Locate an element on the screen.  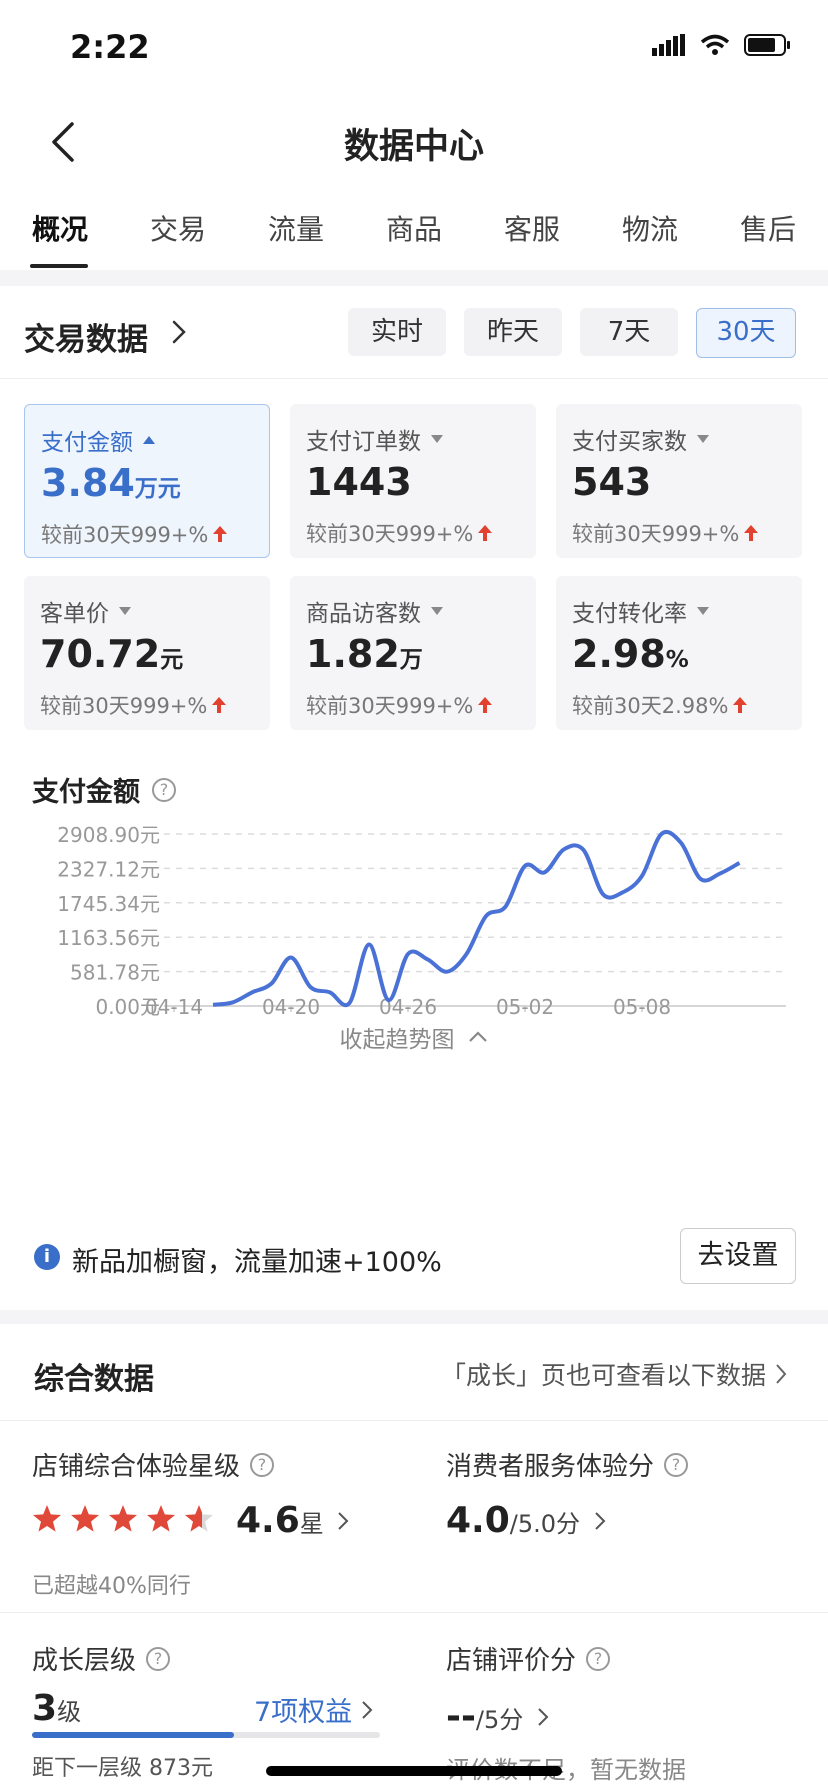
caret-up-icon is located at coordinates (149, 440).